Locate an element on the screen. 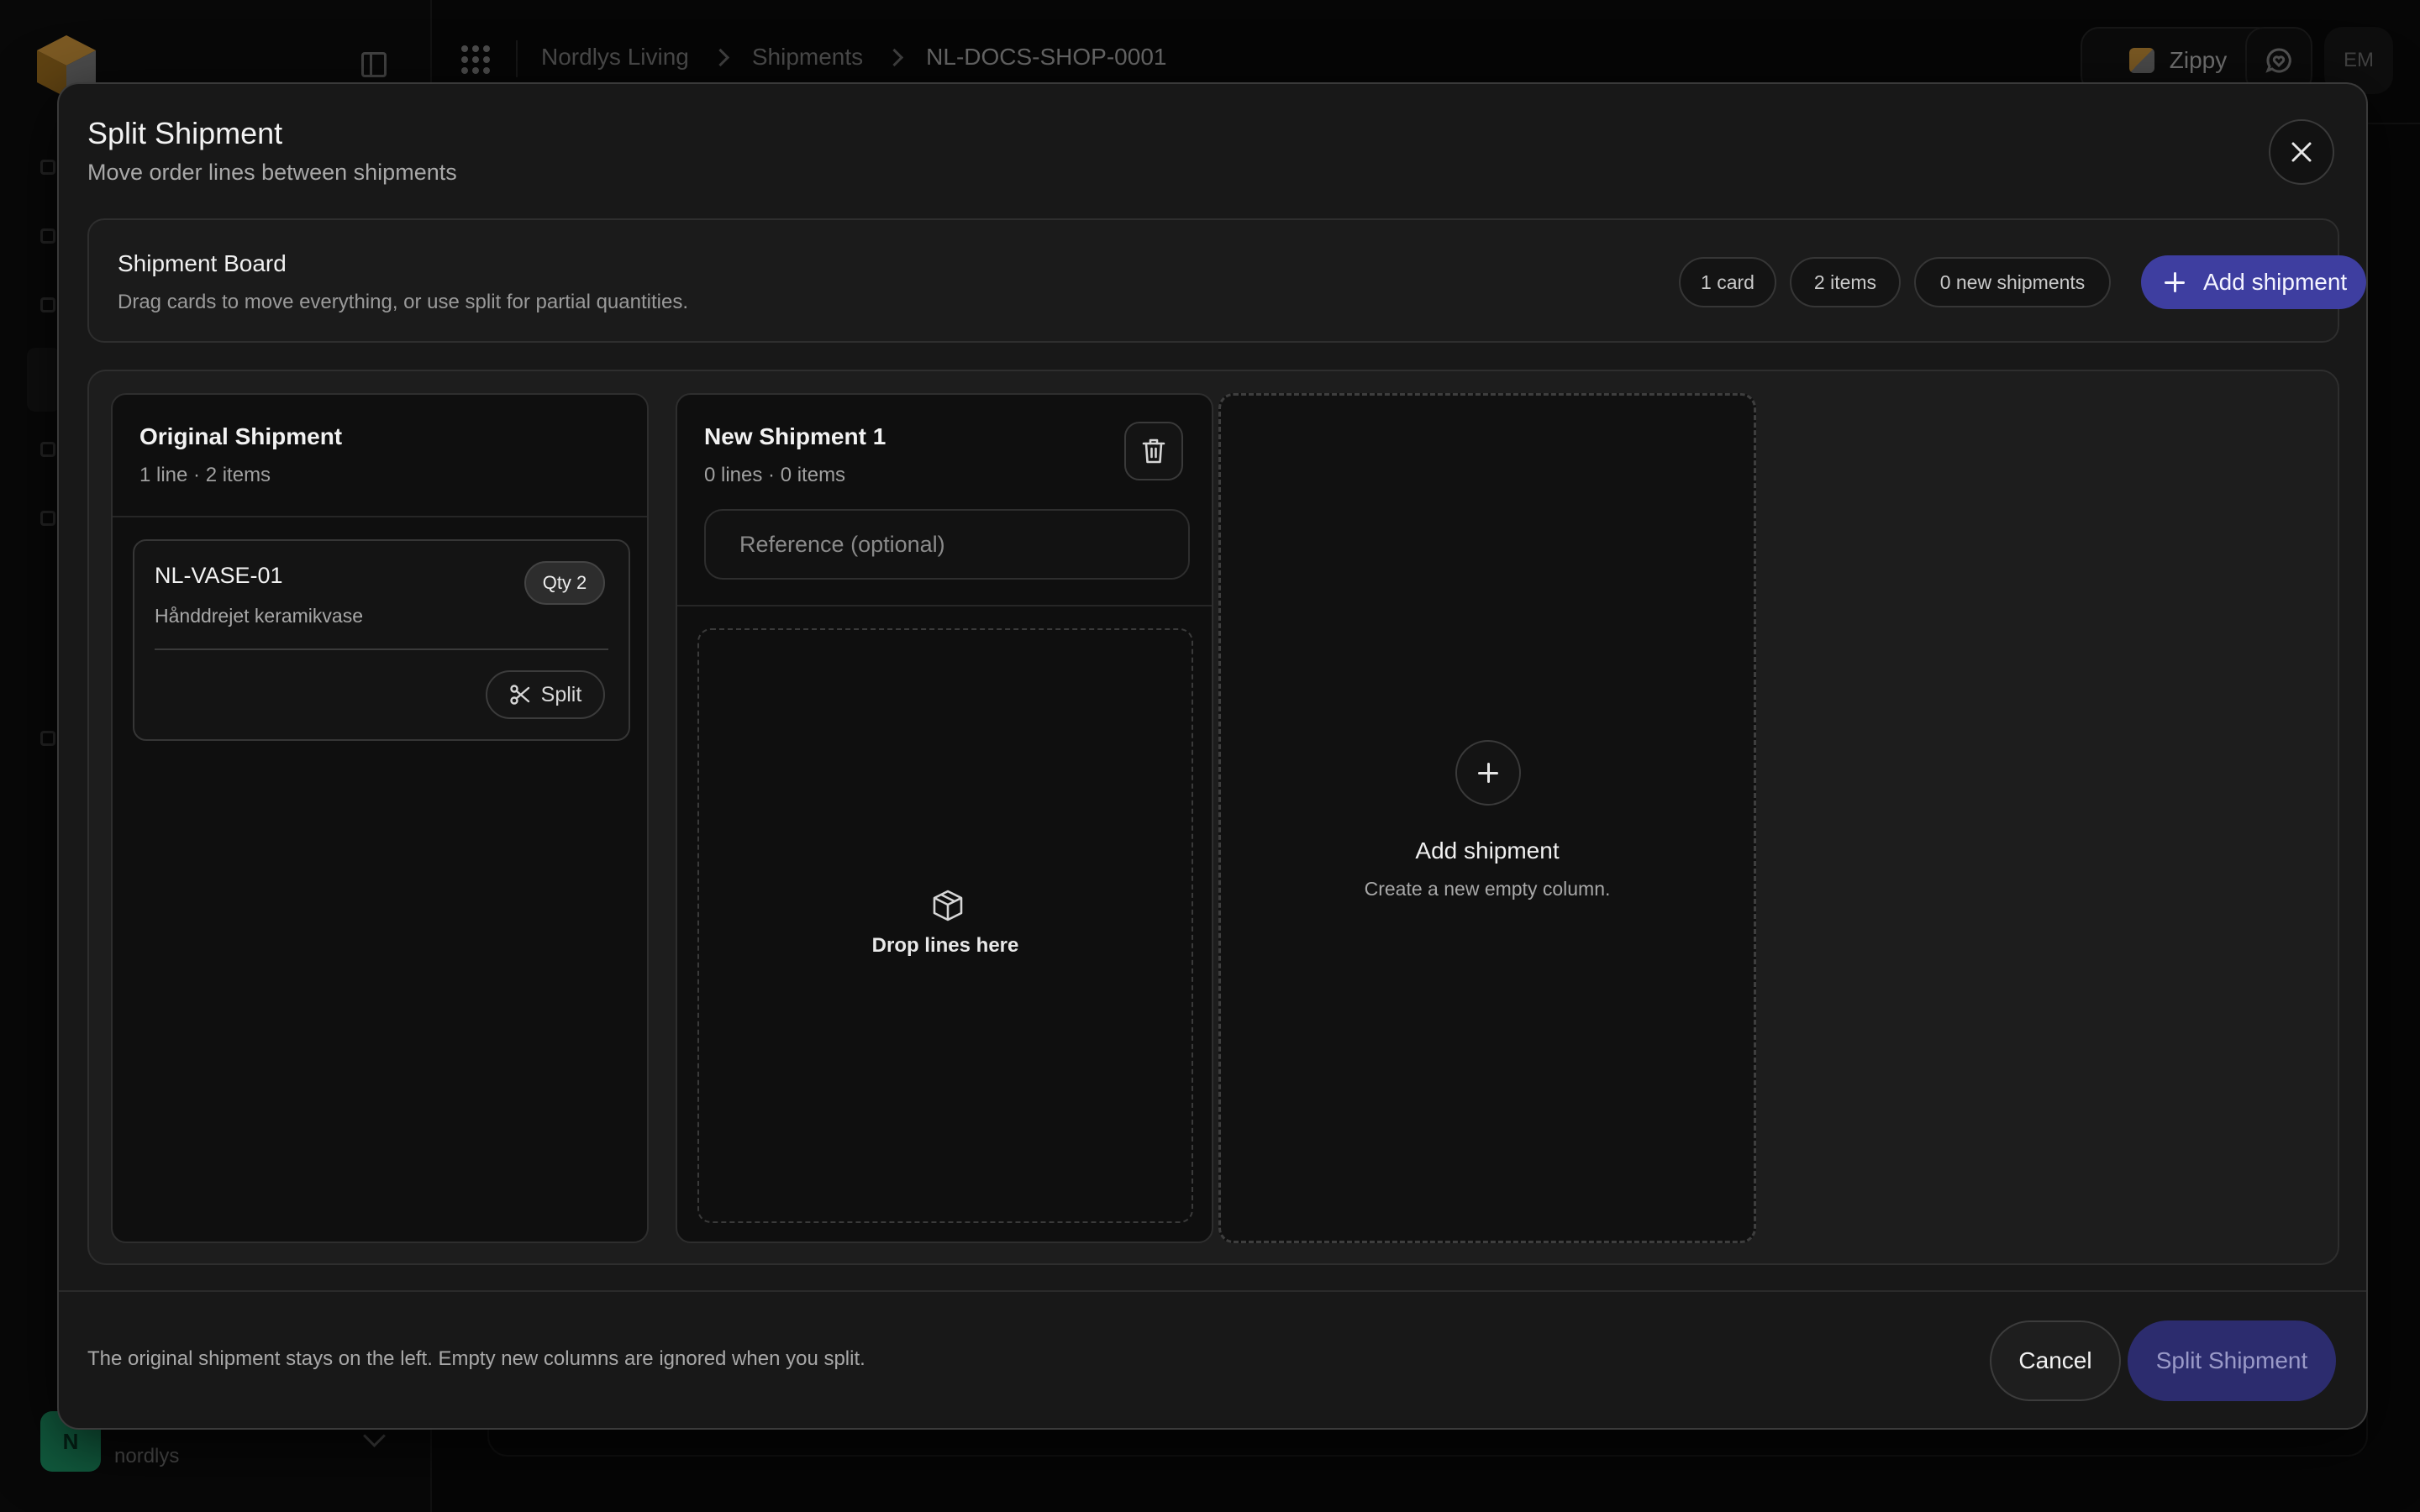  column-meta: 0 lines · 0 items is located at coordinates (775, 475).